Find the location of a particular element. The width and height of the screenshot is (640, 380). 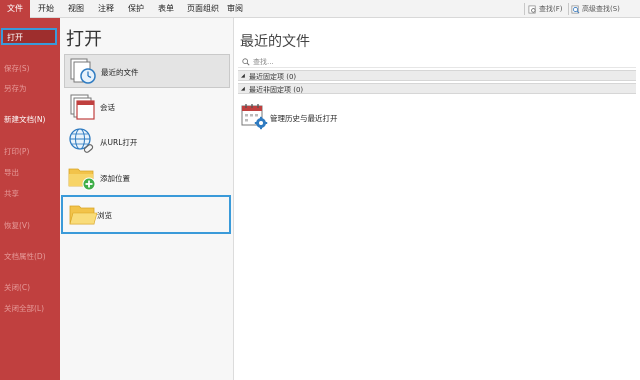

sidebar-item-export: 导出 is located at coordinates (11, 172).